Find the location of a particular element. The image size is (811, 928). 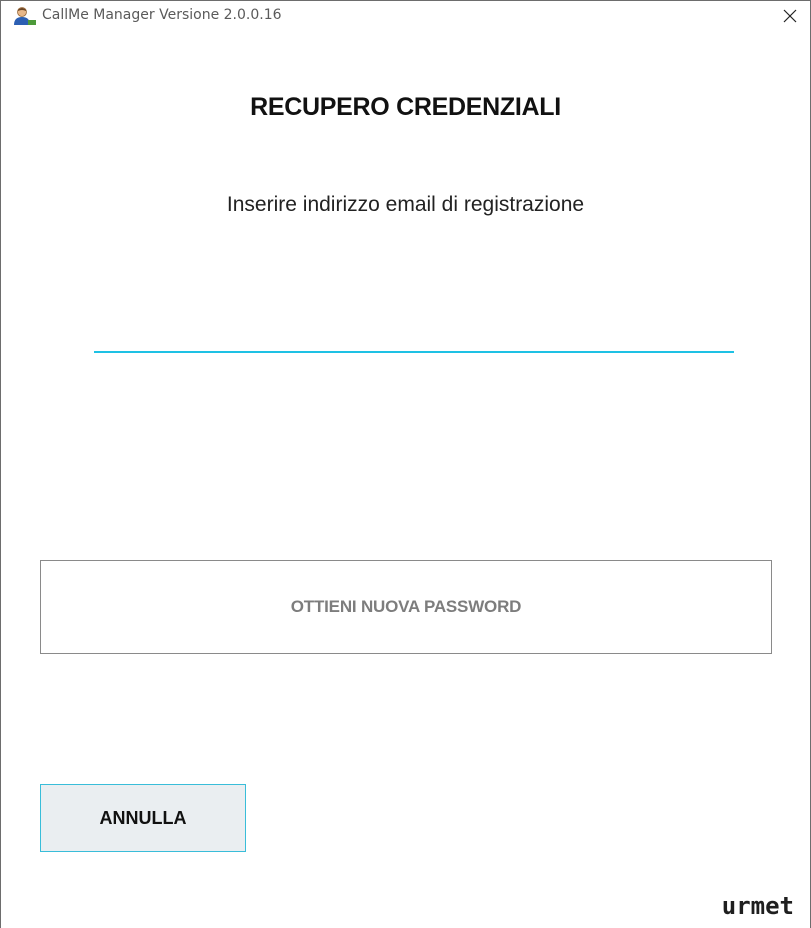

user-icon is located at coordinates (25, 16).